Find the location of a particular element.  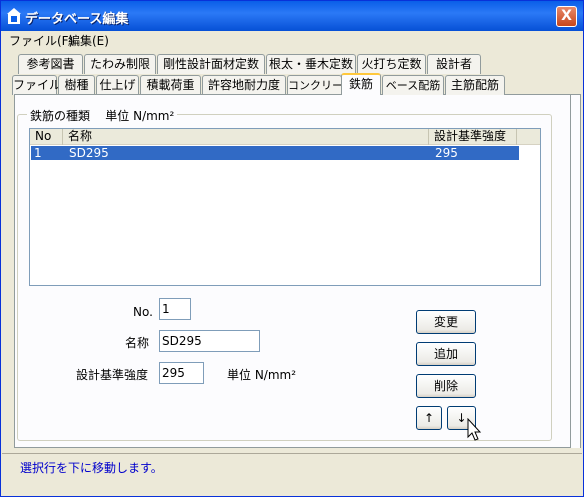

close-button: X is located at coordinates (566, 16).